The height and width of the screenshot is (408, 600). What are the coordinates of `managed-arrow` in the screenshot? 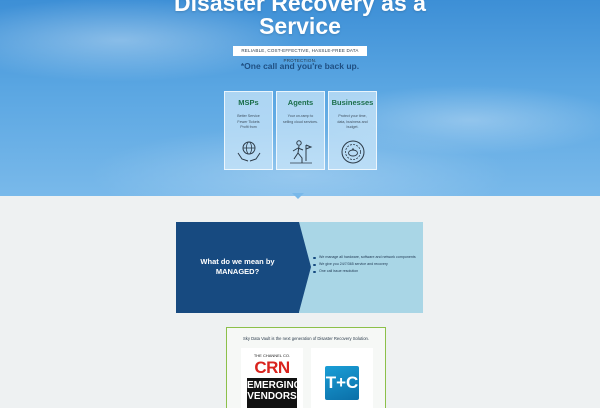 It's located at (305, 267).